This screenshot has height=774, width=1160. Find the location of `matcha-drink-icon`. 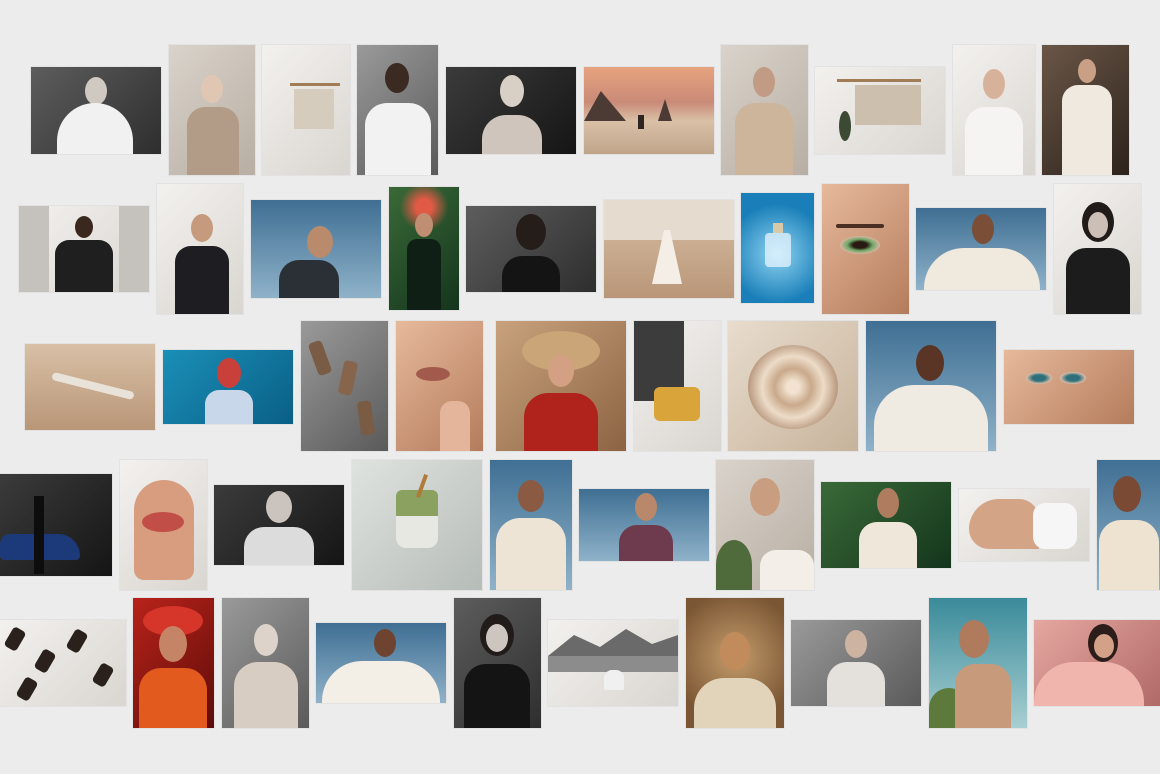

matcha-drink-icon is located at coordinates (417, 519).